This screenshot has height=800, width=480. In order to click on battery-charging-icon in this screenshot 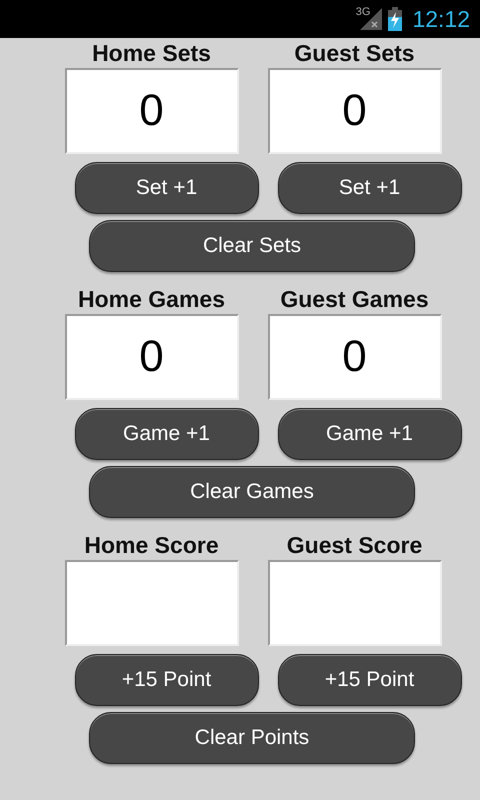, I will do `click(395, 19)`.